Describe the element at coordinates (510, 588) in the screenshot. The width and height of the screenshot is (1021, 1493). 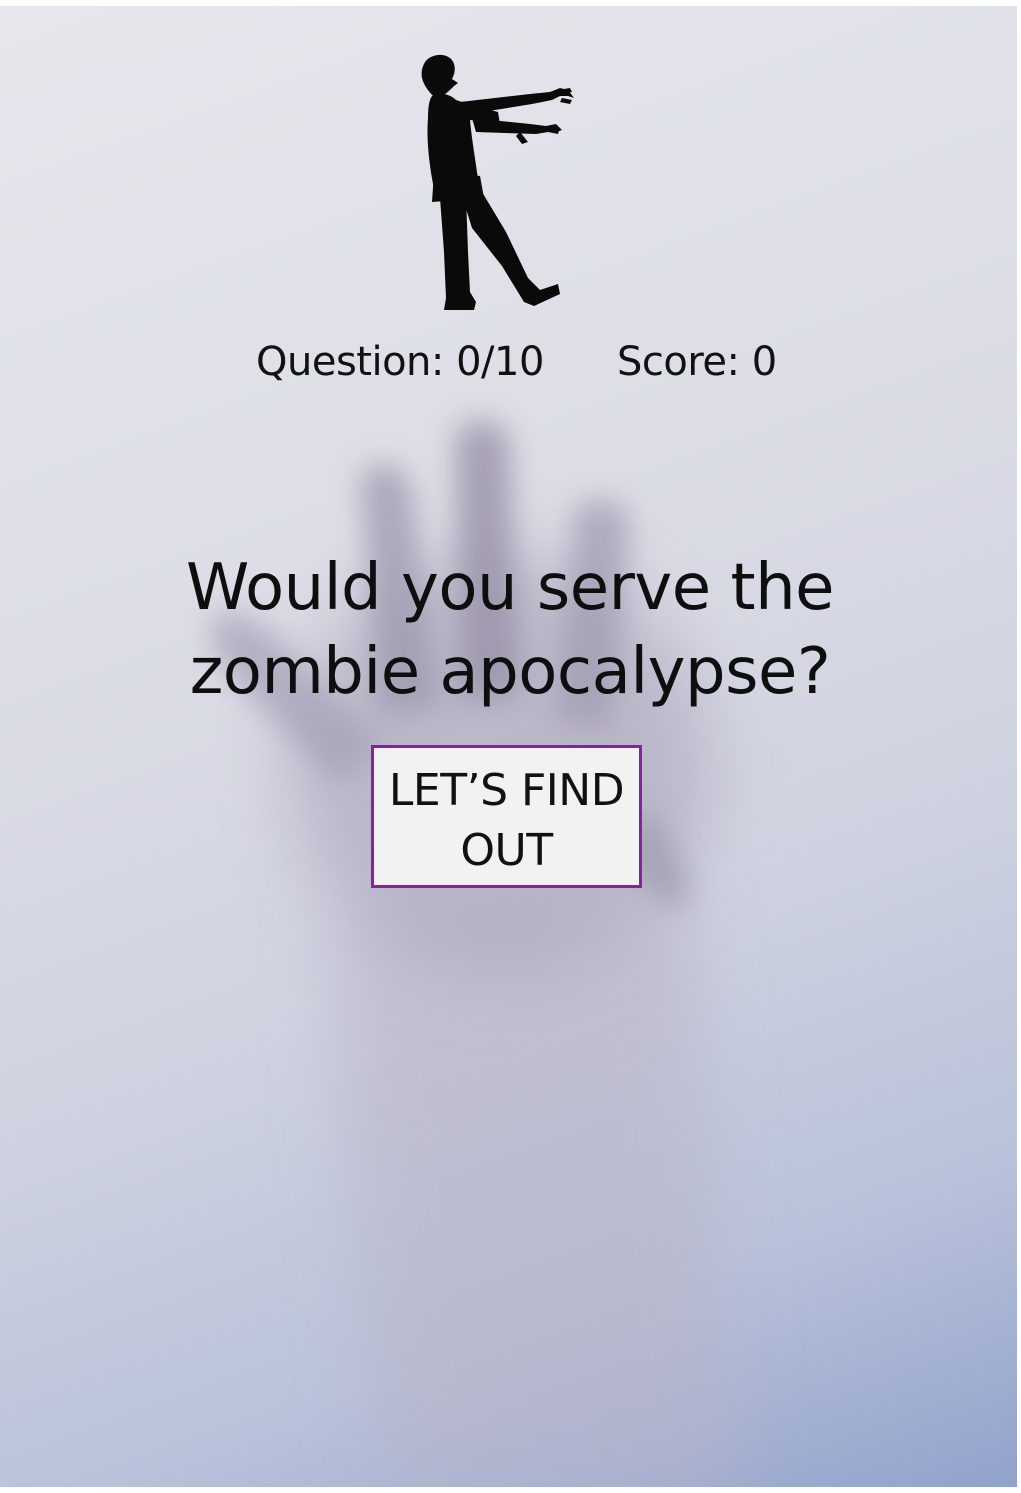
I see `quiz-title-line-1: Would you serve the` at that location.